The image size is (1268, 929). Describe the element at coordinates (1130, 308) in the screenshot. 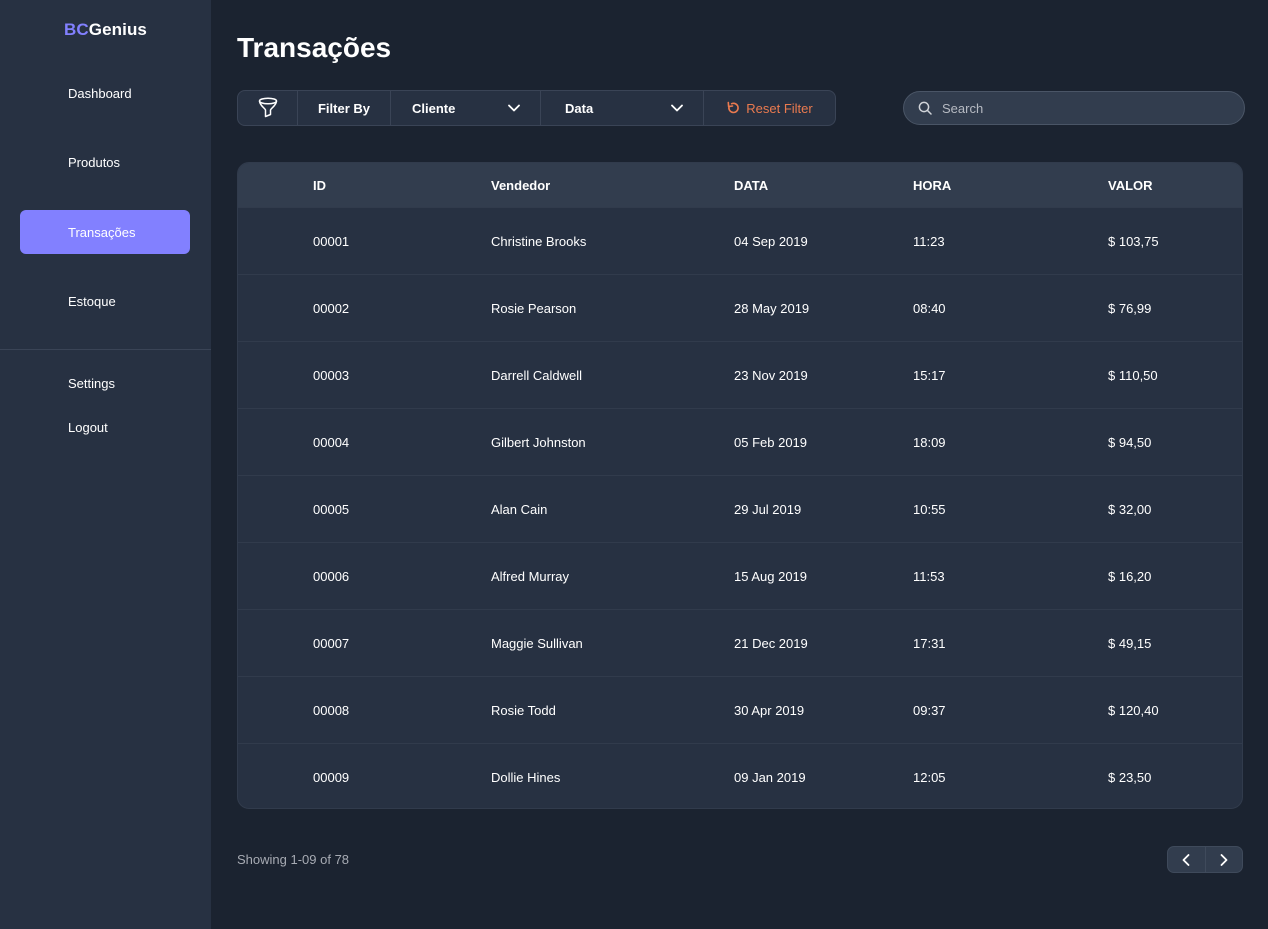

I see `cell-valor: $ 76,99` at that location.